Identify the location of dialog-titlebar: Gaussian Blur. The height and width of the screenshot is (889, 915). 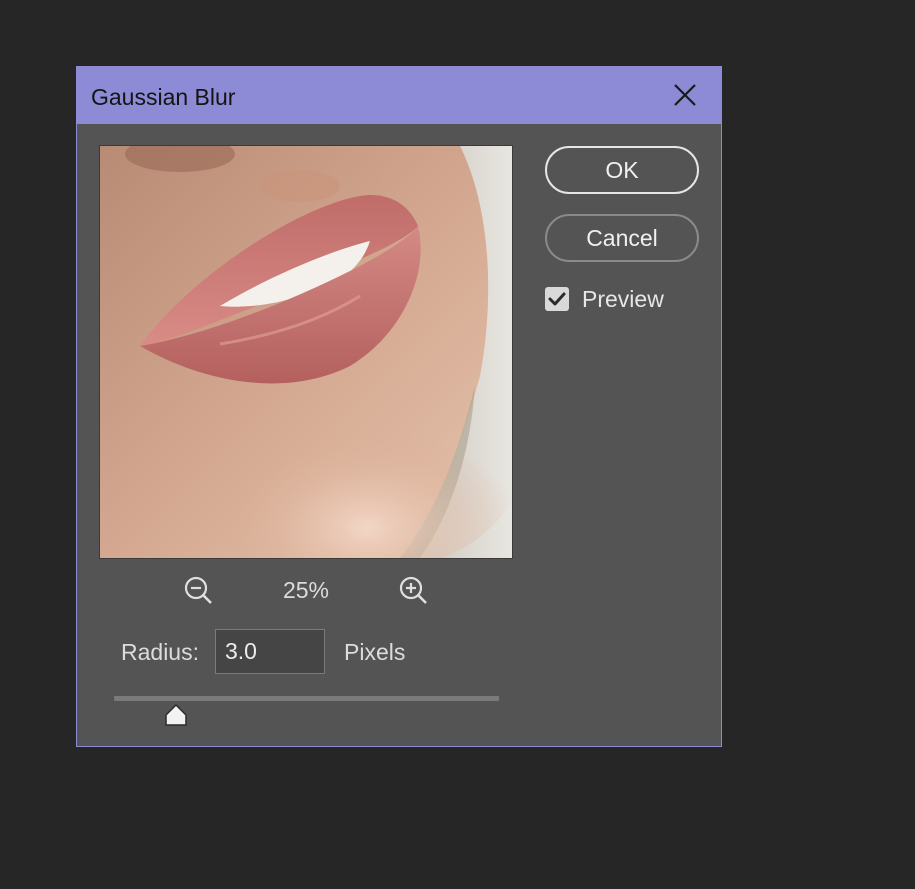
(399, 95).